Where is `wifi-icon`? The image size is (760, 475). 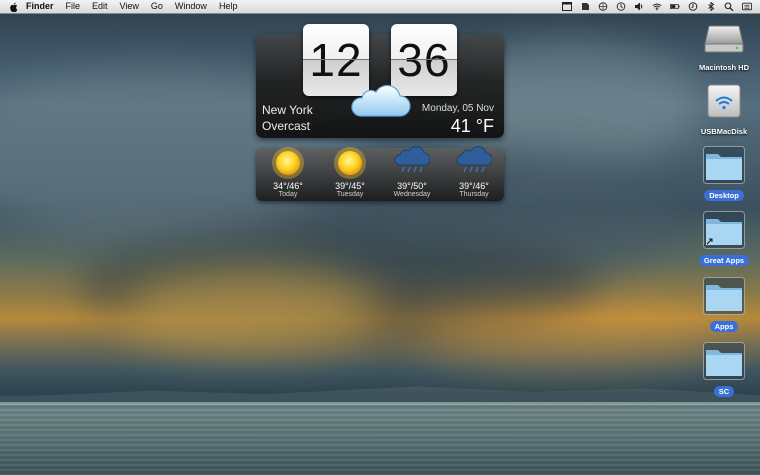 wifi-icon is located at coordinates (657, 6).